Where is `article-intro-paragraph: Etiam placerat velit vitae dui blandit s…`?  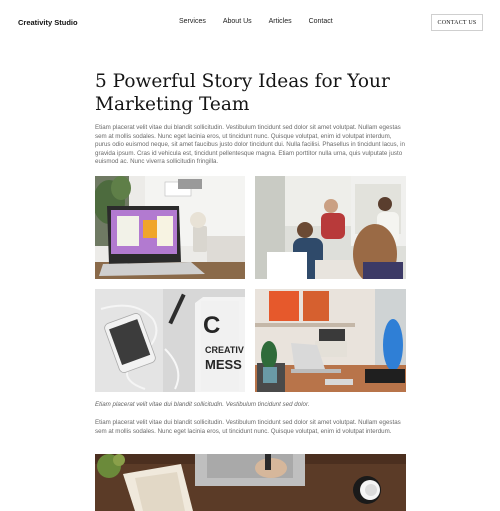
article-intro-paragraph: Etiam placerat velit vitae dui blandit s… is located at coordinates (250, 145).